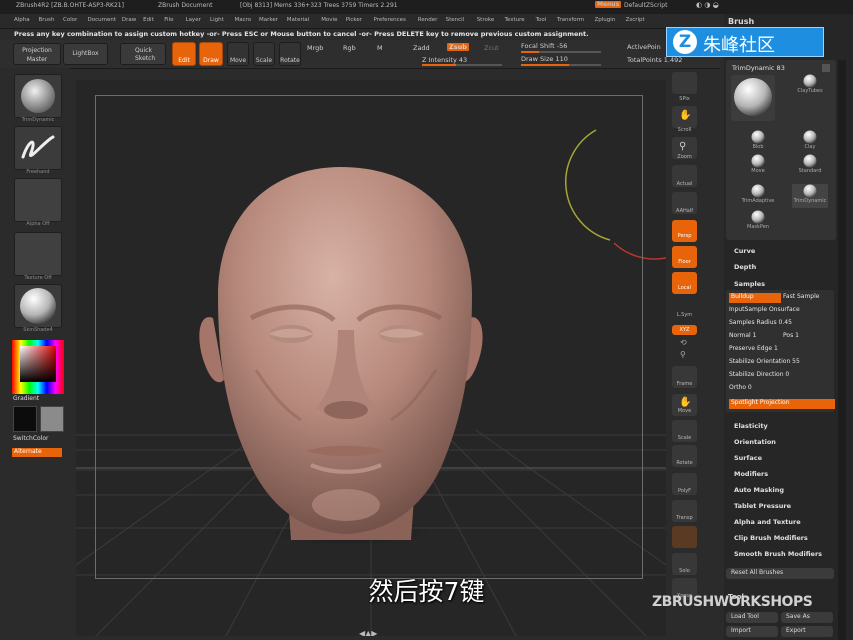  Describe the element at coordinates (791, 337) in the screenshot. I see `pos-slider: Pos 1` at that location.